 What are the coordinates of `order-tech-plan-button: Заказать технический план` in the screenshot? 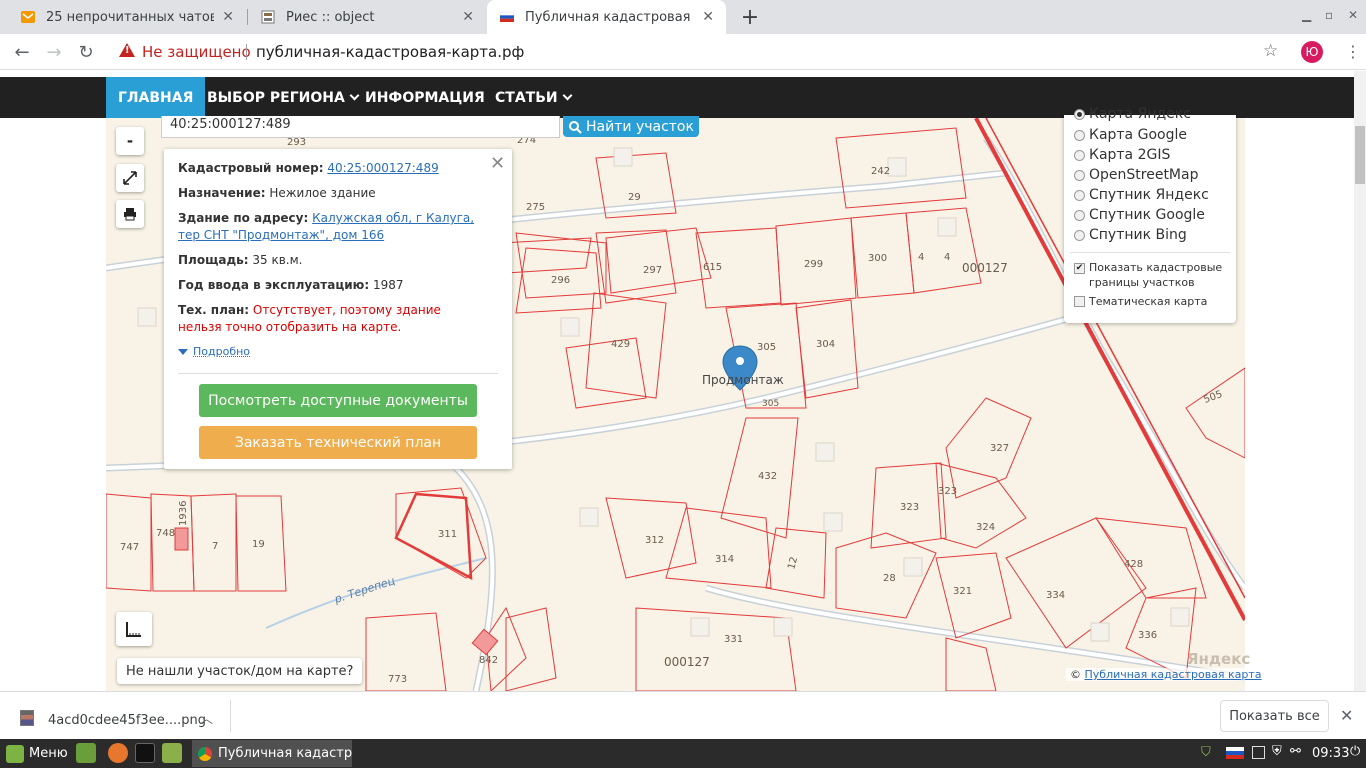 It's located at (338, 442).